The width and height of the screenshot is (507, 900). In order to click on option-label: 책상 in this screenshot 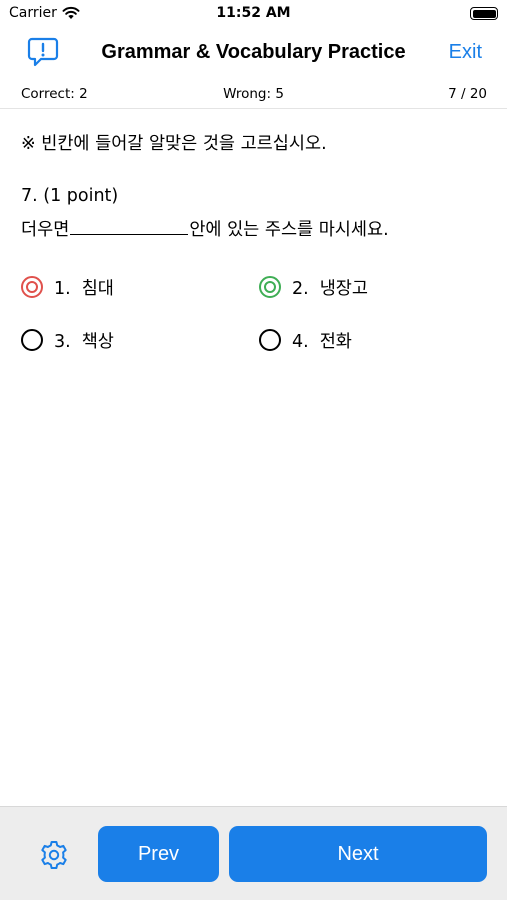, I will do `click(97, 341)`.